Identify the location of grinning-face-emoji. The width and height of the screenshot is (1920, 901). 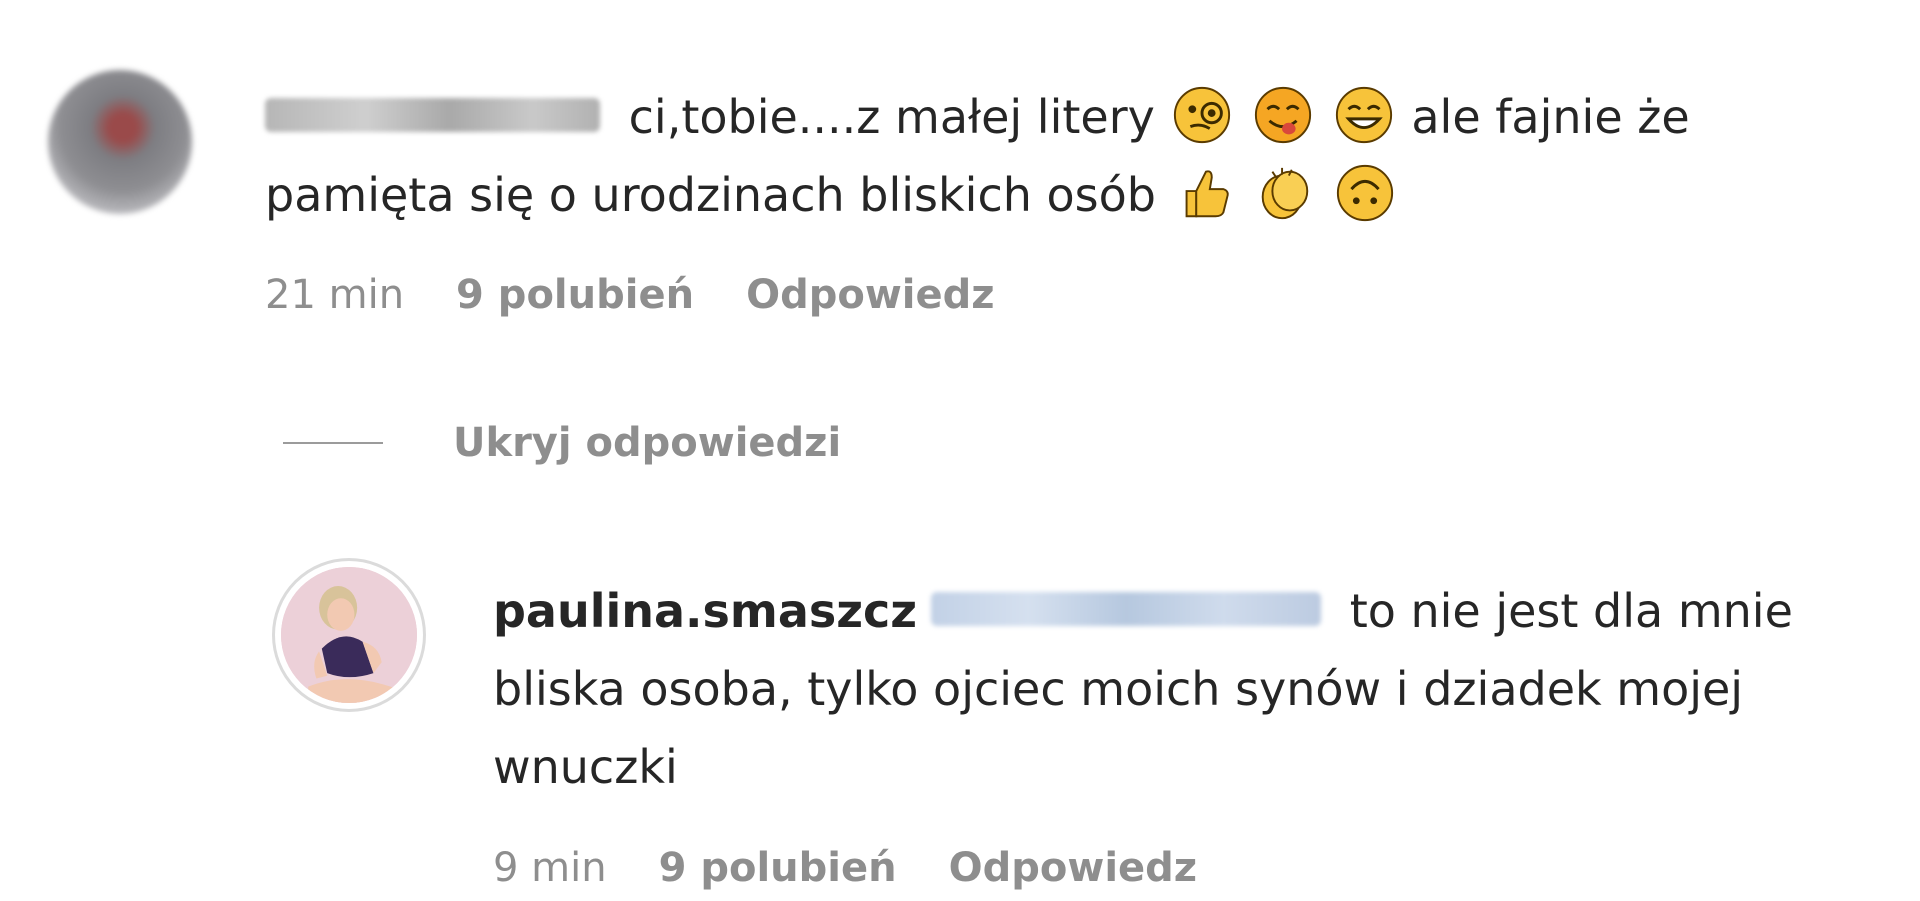
(1364, 115).